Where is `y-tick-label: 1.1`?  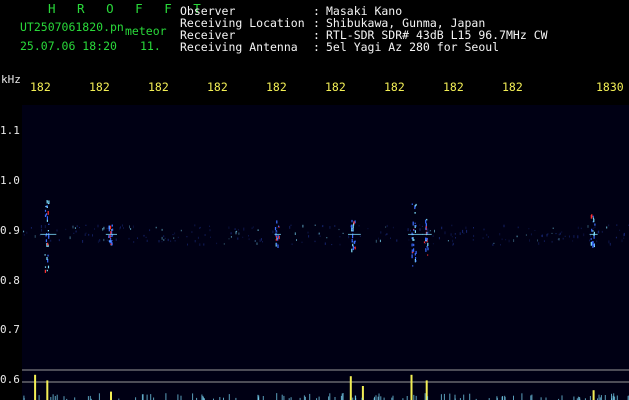 y-tick-label: 1.1 is located at coordinates (10, 130).